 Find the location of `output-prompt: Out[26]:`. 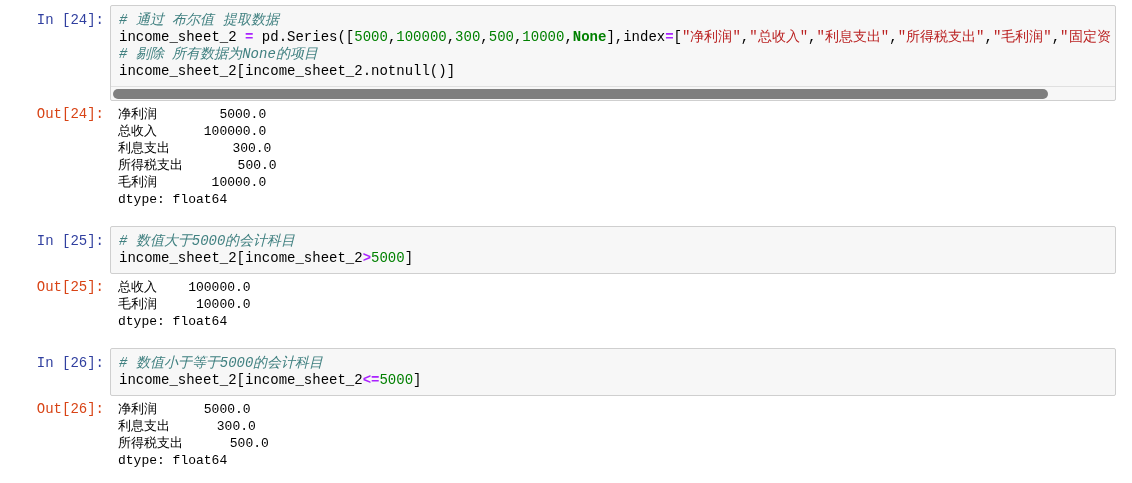

output-prompt: Out[26]: is located at coordinates (70, 409).